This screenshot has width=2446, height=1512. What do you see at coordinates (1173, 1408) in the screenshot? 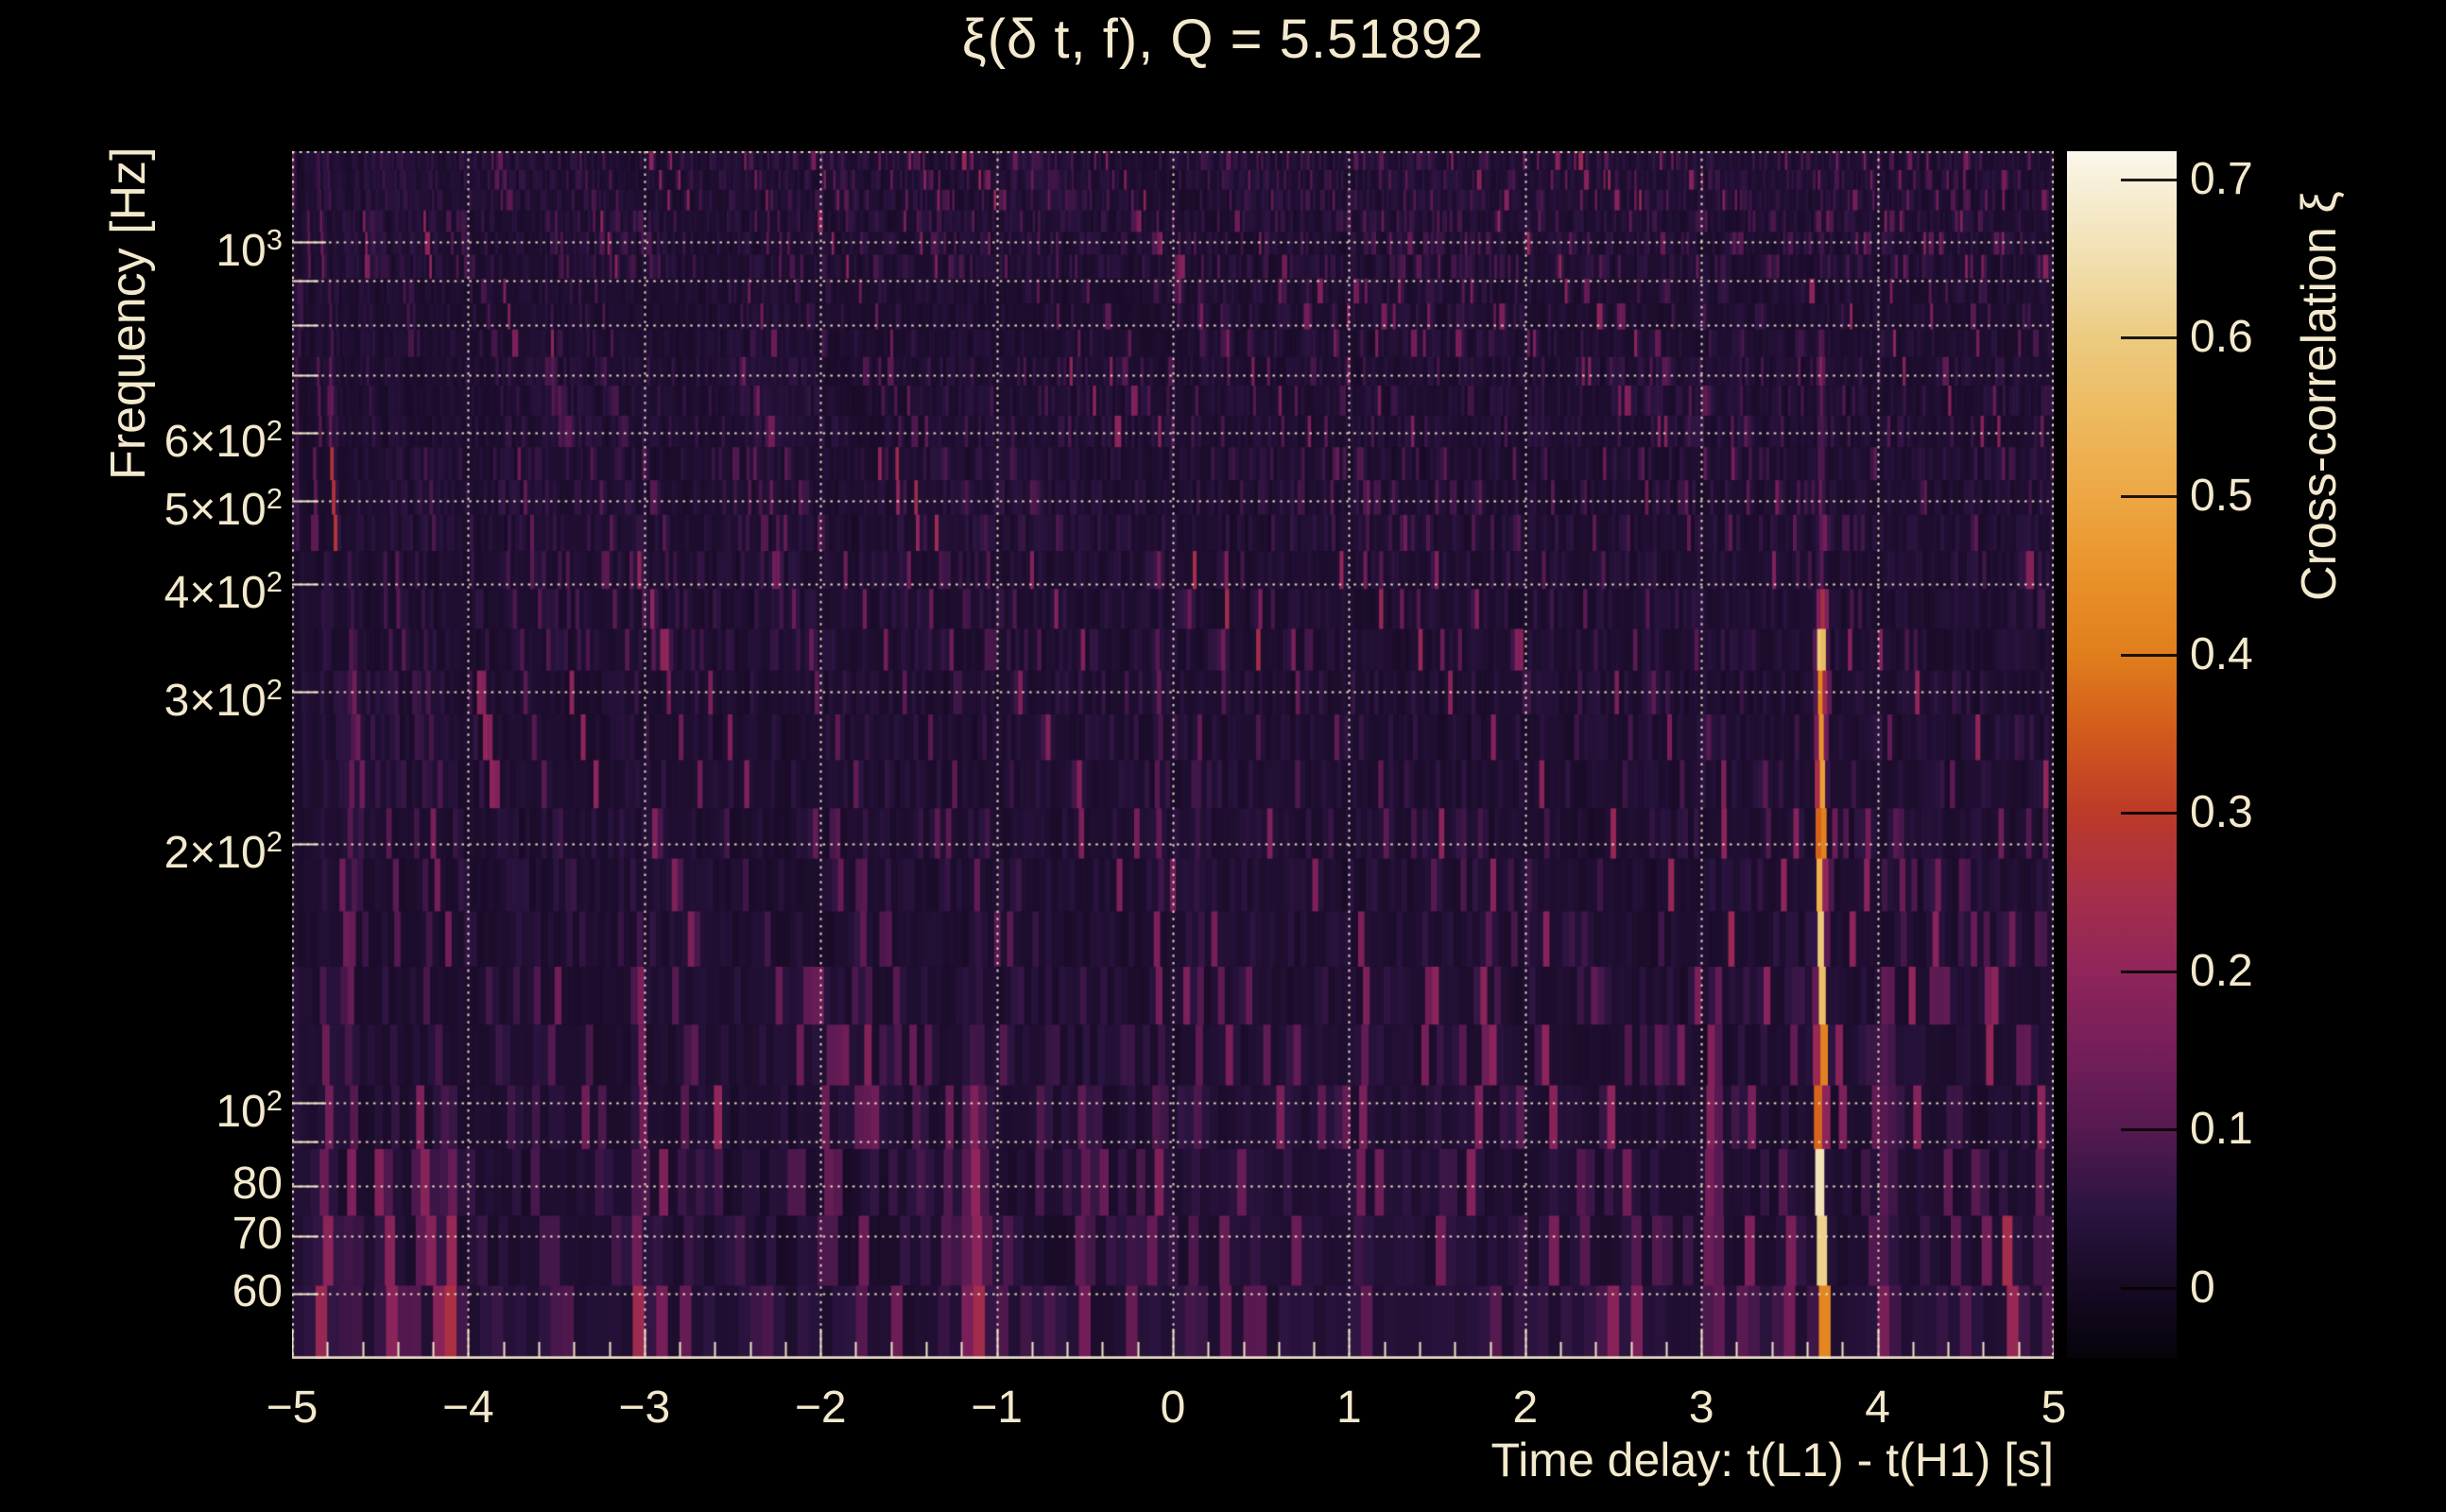
I see `x-tick-label: 0` at bounding box center [1173, 1408].